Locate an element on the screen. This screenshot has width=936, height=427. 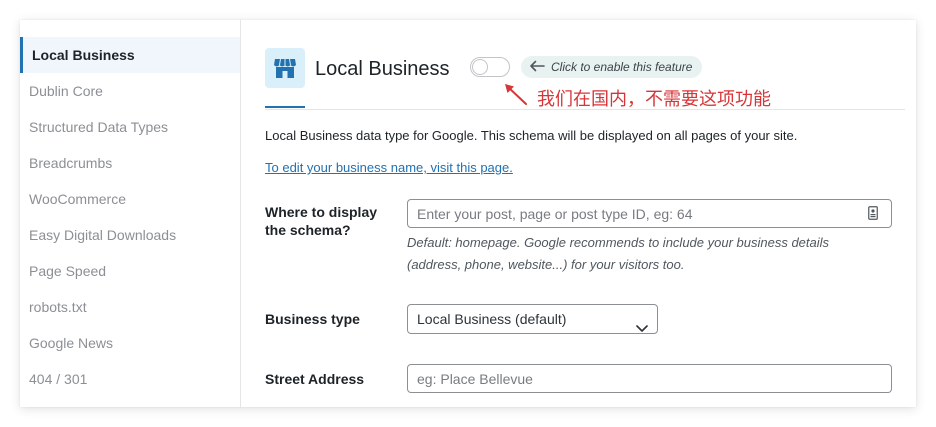
enable-feature-toggle is located at coordinates (490, 67).